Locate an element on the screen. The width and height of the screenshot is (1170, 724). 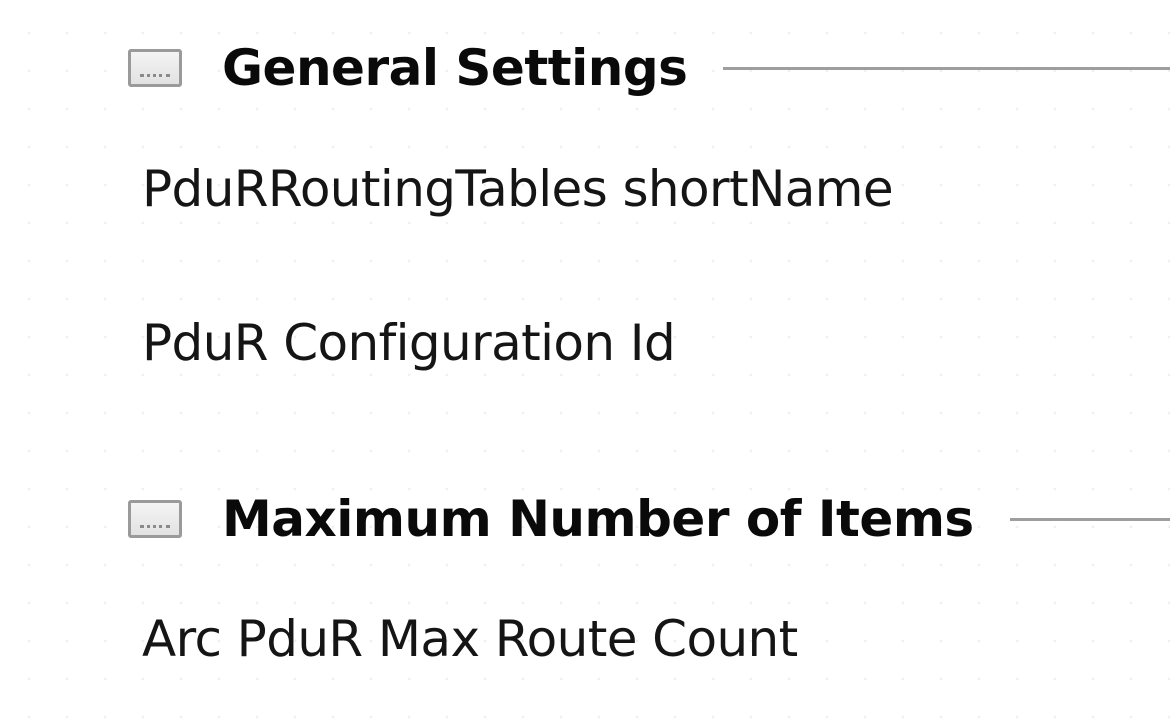
field-label-configuration-id: PduR Configuration Id is located at coordinates (409, 343).